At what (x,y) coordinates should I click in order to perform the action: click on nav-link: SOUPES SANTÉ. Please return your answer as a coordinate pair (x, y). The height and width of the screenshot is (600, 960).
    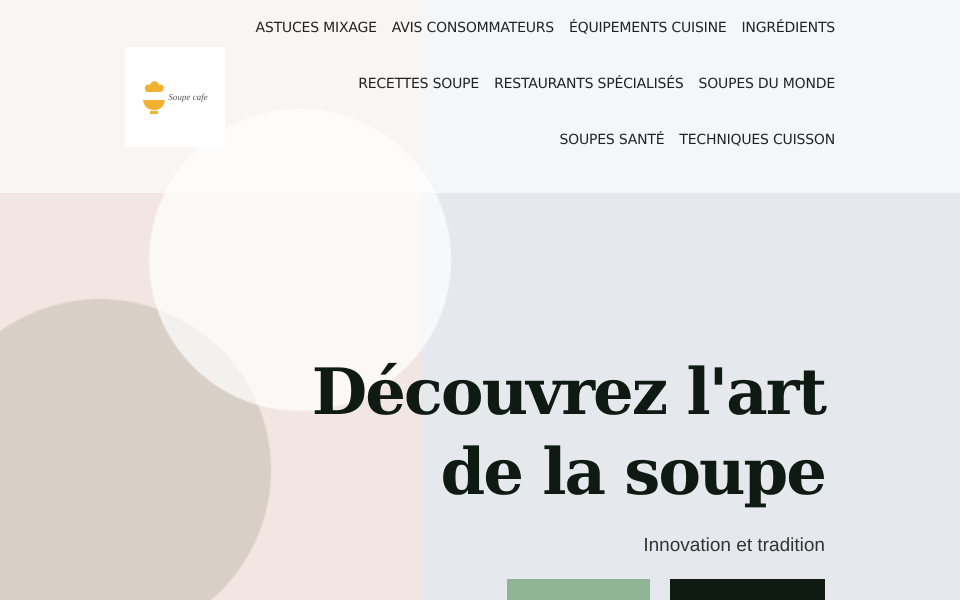
    Looking at the image, I should click on (611, 140).